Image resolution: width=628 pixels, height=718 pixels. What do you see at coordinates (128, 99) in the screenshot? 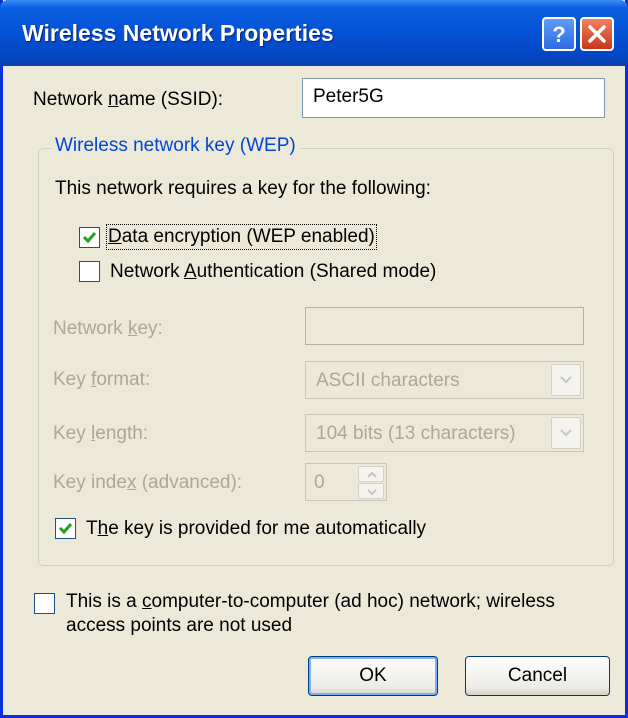
I see `ssid-label: Network name (SSID):` at bounding box center [128, 99].